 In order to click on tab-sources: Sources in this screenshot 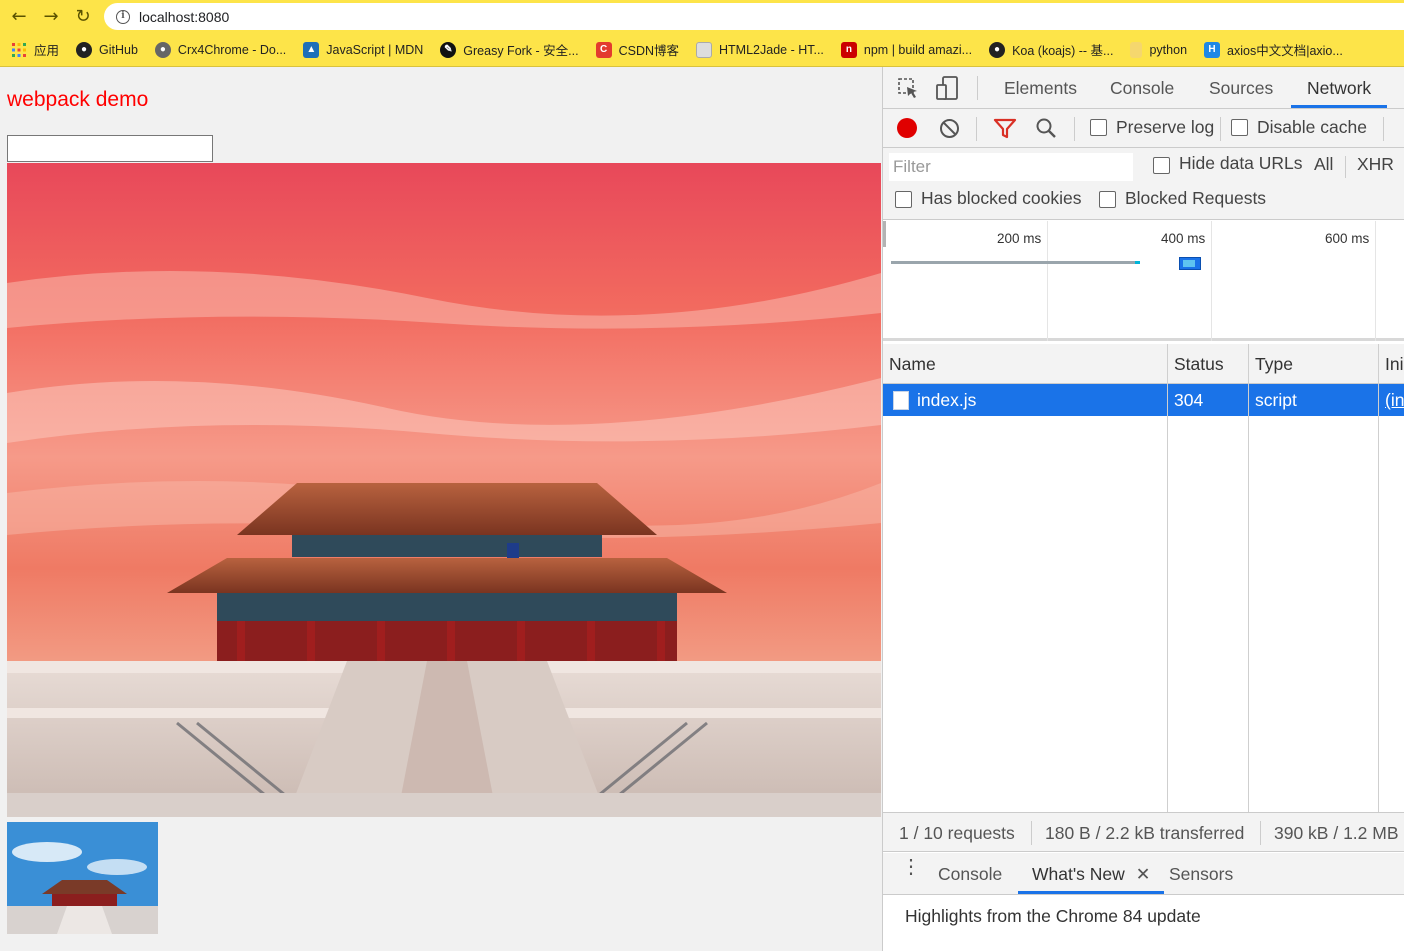, I will do `click(1241, 87)`.